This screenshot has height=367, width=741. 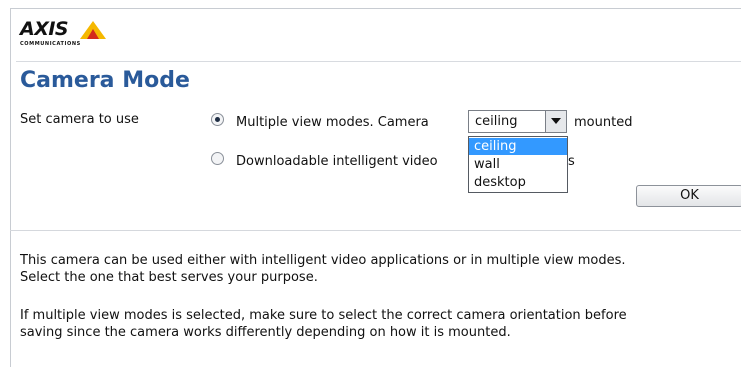 What do you see at coordinates (332, 122) in the screenshot?
I see `multiple-view-modes-label: Multiple view modes. Camera` at bounding box center [332, 122].